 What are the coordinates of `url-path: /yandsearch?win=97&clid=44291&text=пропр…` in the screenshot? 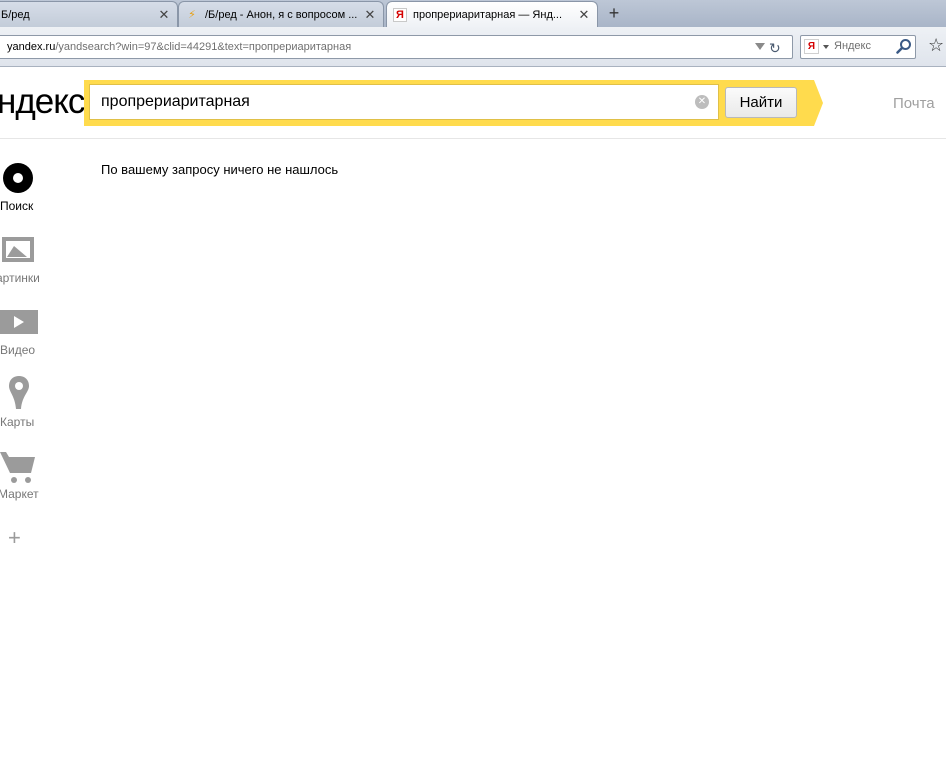 It's located at (203, 47).